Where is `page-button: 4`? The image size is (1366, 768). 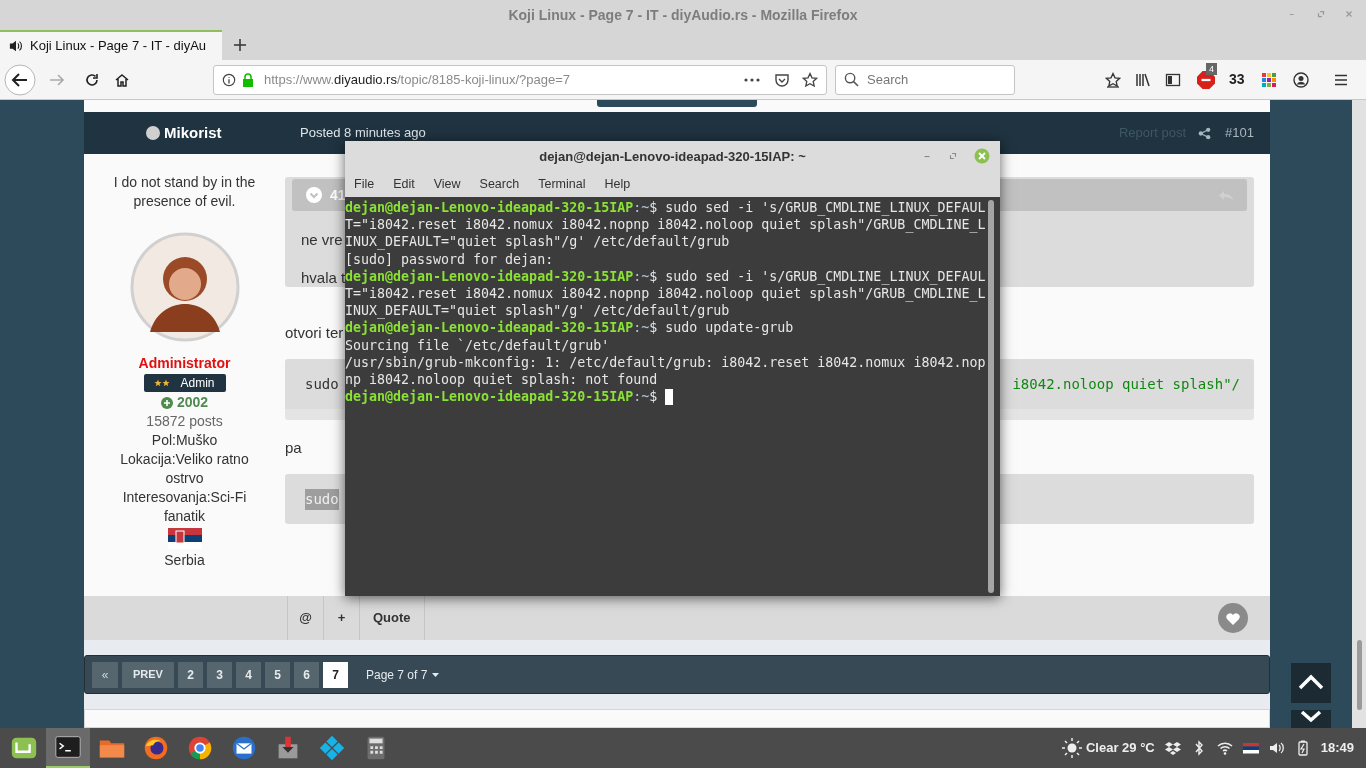 page-button: 4 is located at coordinates (248, 674).